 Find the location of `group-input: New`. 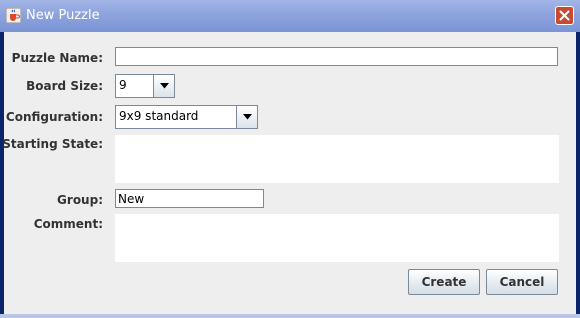

group-input: New is located at coordinates (189, 198).